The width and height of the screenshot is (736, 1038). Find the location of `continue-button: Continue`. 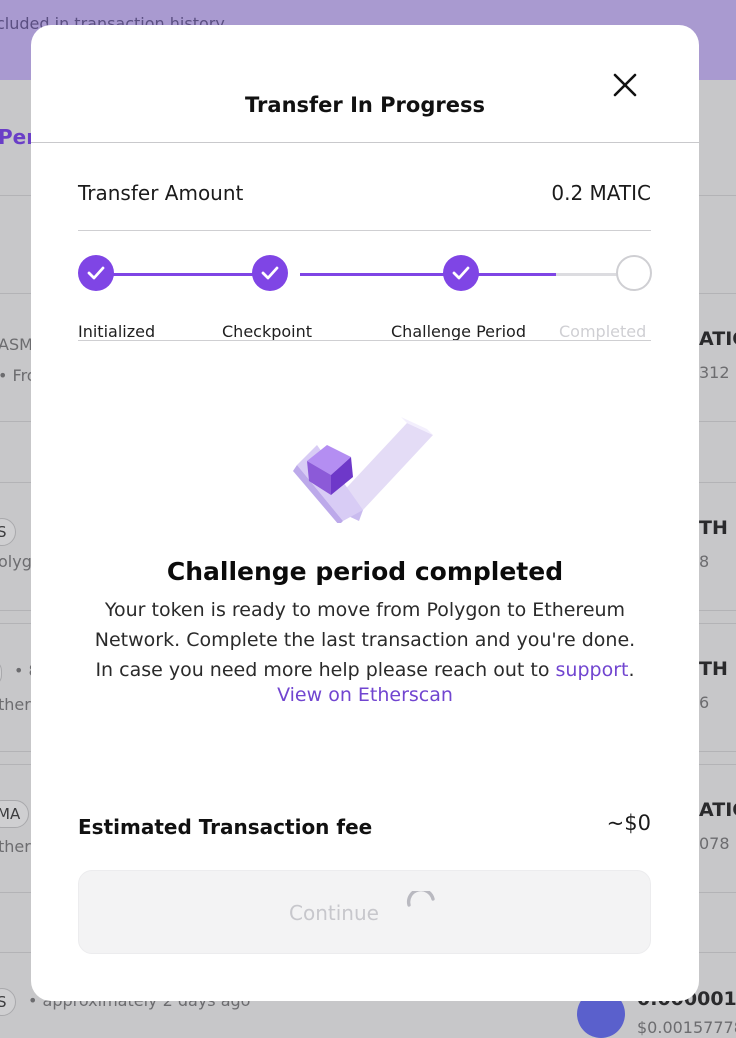

continue-button: Continue is located at coordinates (364, 912).